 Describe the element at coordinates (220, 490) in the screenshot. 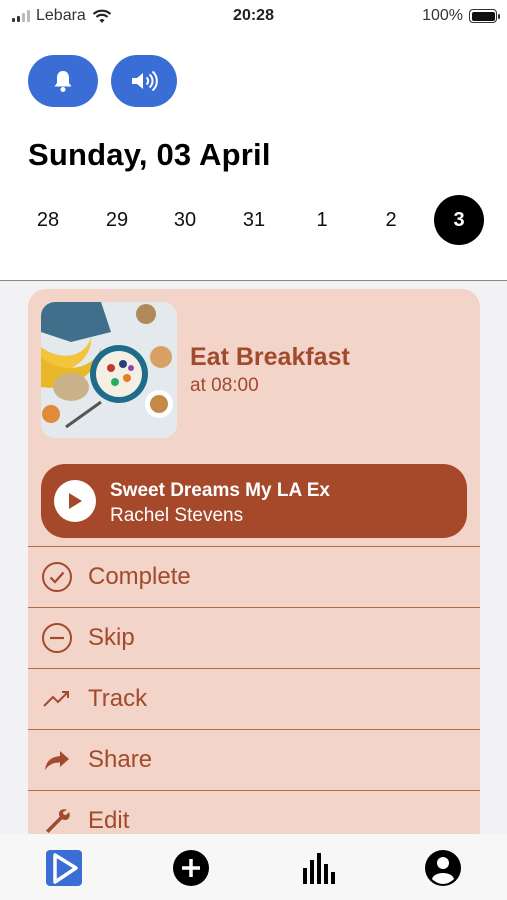

I see `song-title: Sweet Dreams My LA Ex` at that location.